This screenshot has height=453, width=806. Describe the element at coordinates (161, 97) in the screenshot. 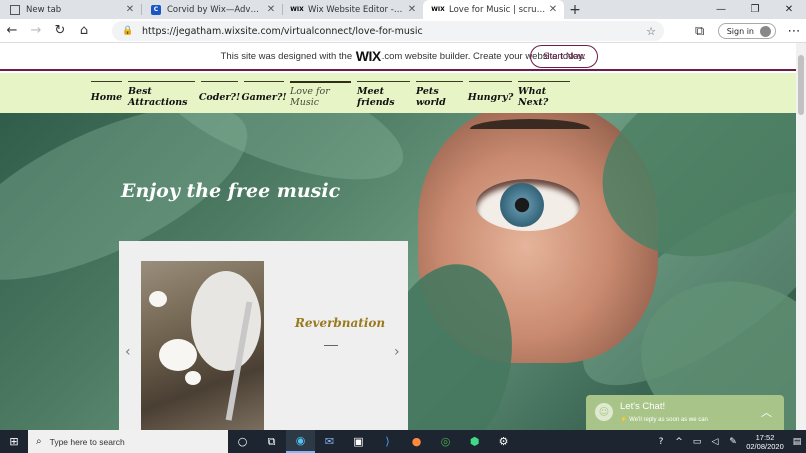

I see `nav-item-best-attractions: Best Attractions` at that location.